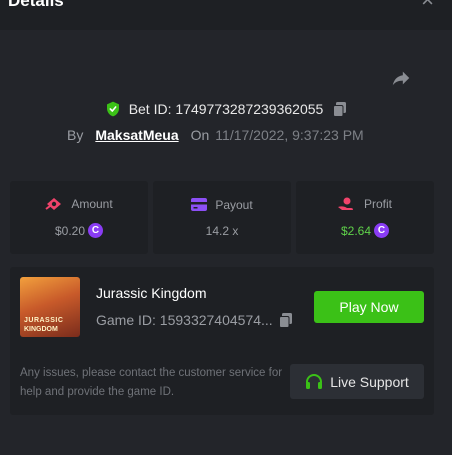  Describe the element at coordinates (234, 204) in the screenshot. I see `payout-label: Payout` at that location.